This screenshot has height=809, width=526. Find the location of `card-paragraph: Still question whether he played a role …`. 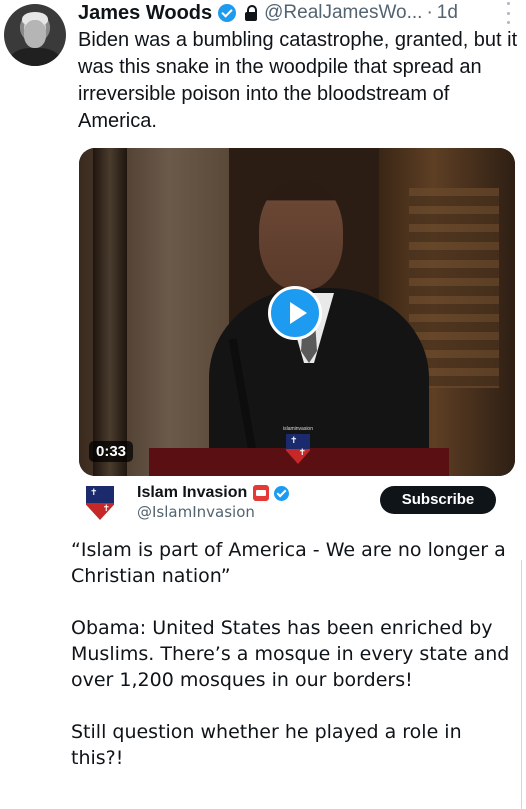

card-paragraph: Still question whether he played a role … is located at coordinates (266, 745).